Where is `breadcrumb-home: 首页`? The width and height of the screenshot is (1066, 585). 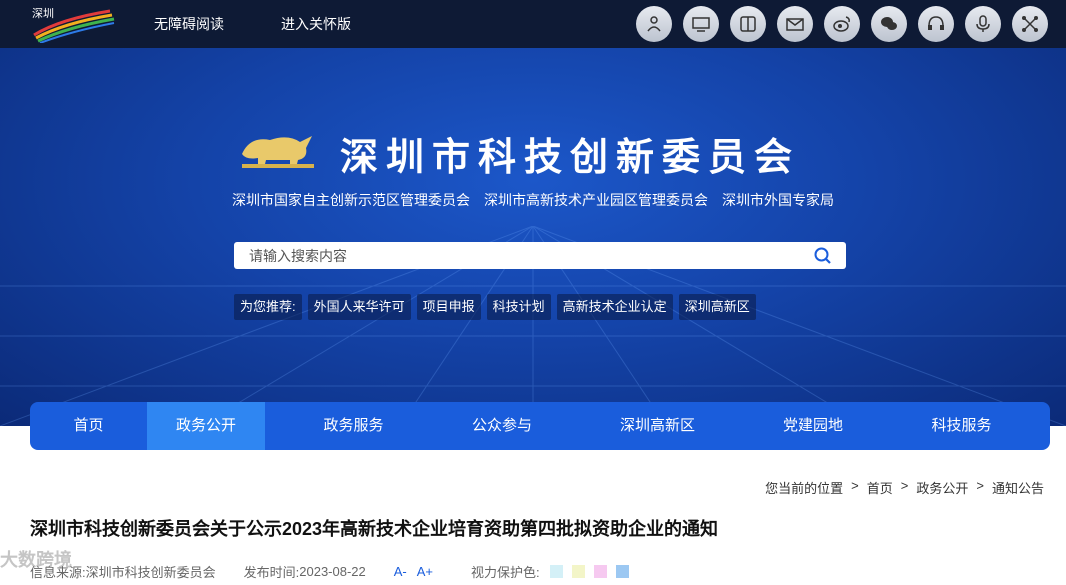
breadcrumb-home: 首页 is located at coordinates (880, 487).